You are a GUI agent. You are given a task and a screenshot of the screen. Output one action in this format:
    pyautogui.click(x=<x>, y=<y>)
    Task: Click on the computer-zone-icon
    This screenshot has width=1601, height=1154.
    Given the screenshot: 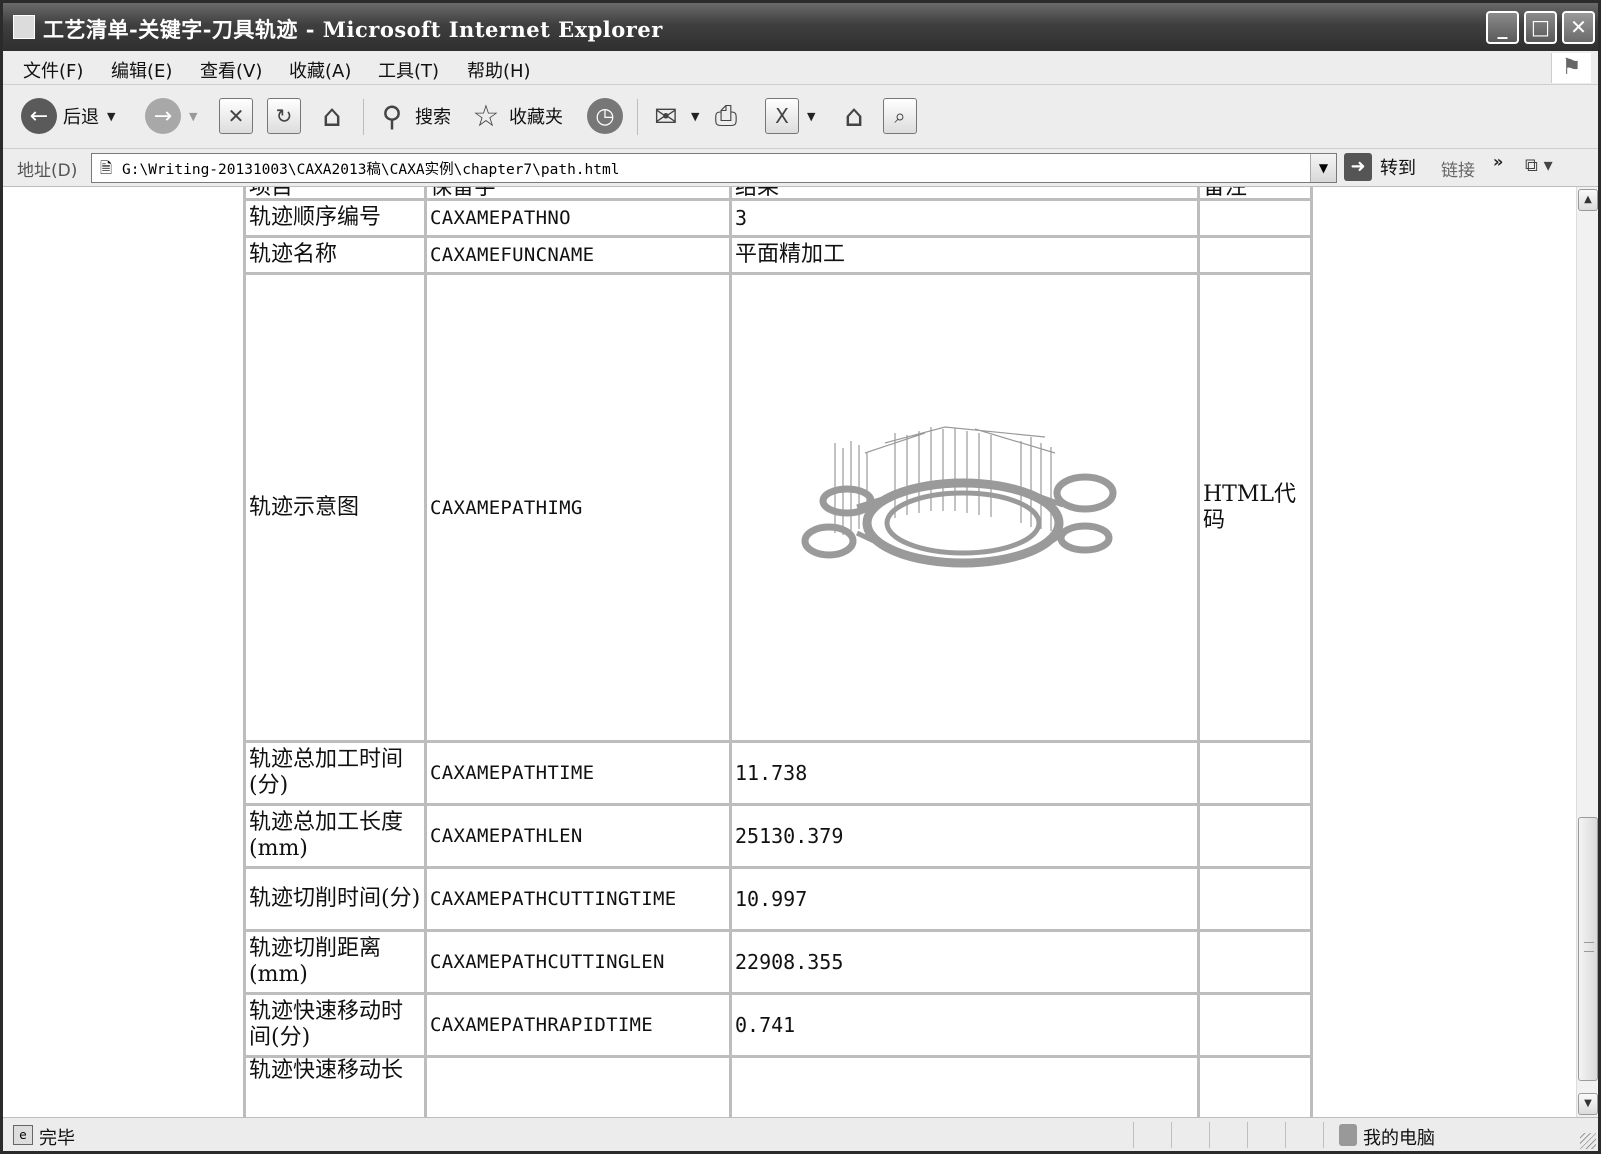 What is the action you would take?
    pyautogui.click(x=1348, y=1135)
    